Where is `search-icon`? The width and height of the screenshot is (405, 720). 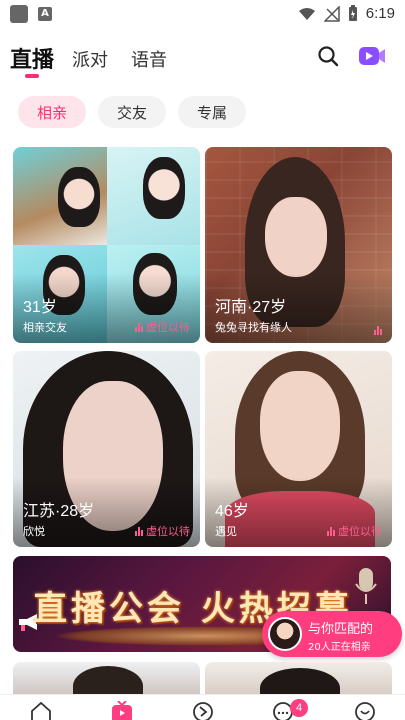
search-icon is located at coordinates (328, 56).